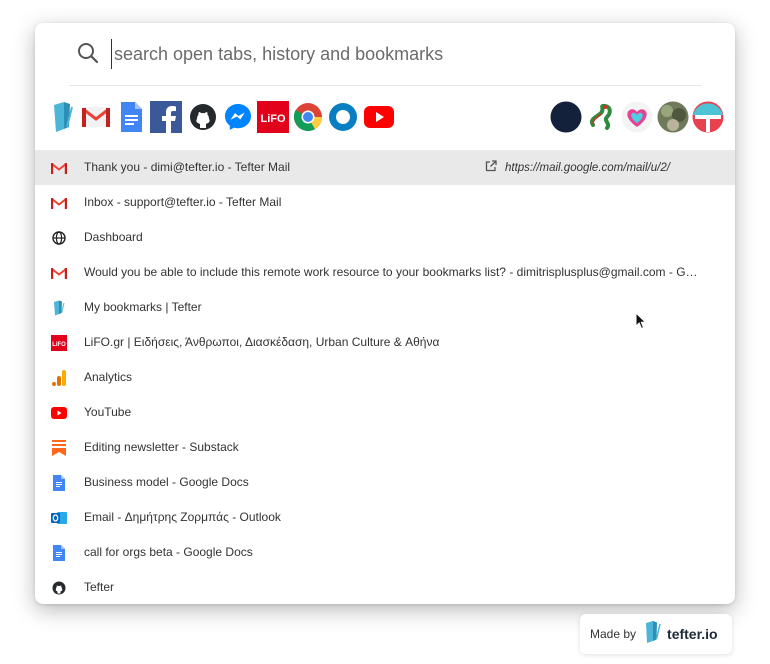  I want to click on result-title: Dashboard, so click(113, 237).